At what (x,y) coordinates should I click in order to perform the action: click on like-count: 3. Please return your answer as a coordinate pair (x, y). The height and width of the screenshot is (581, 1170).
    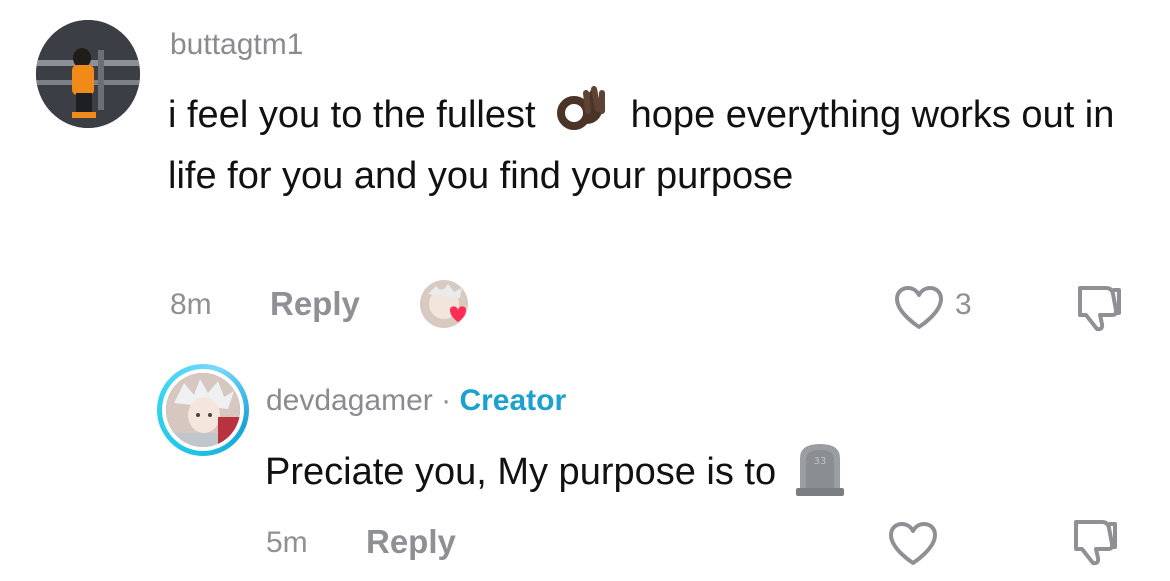
    Looking at the image, I should click on (963, 304).